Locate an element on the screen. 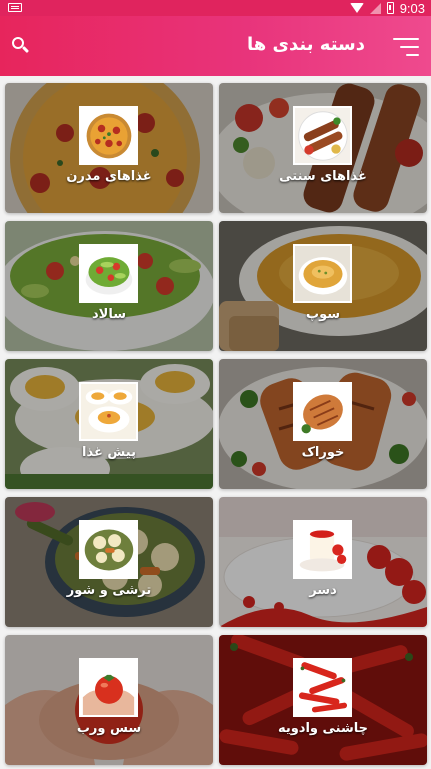 The width and height of the screenshot is (431, 769). chili-thumbnail is located at coordinates (322, 687).